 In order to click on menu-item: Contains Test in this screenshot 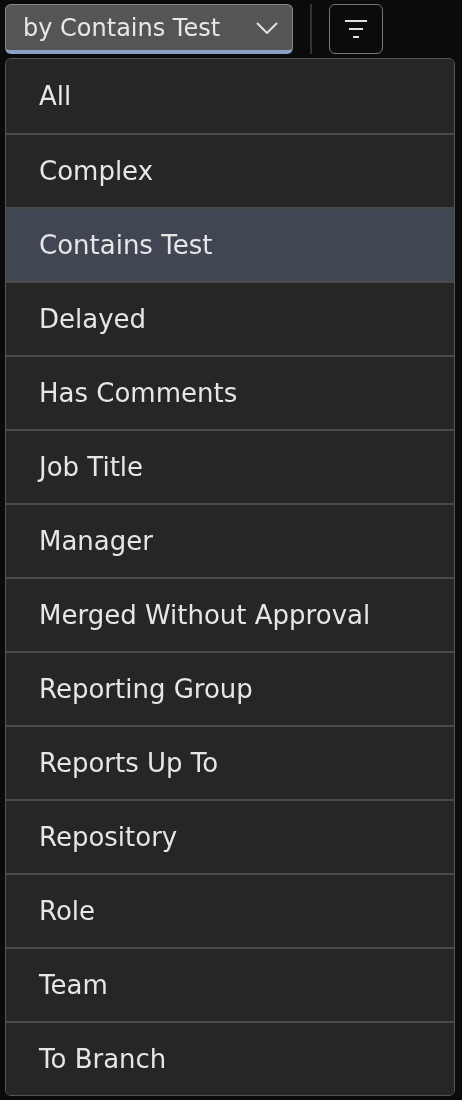, I will do `click(230, 244)`.